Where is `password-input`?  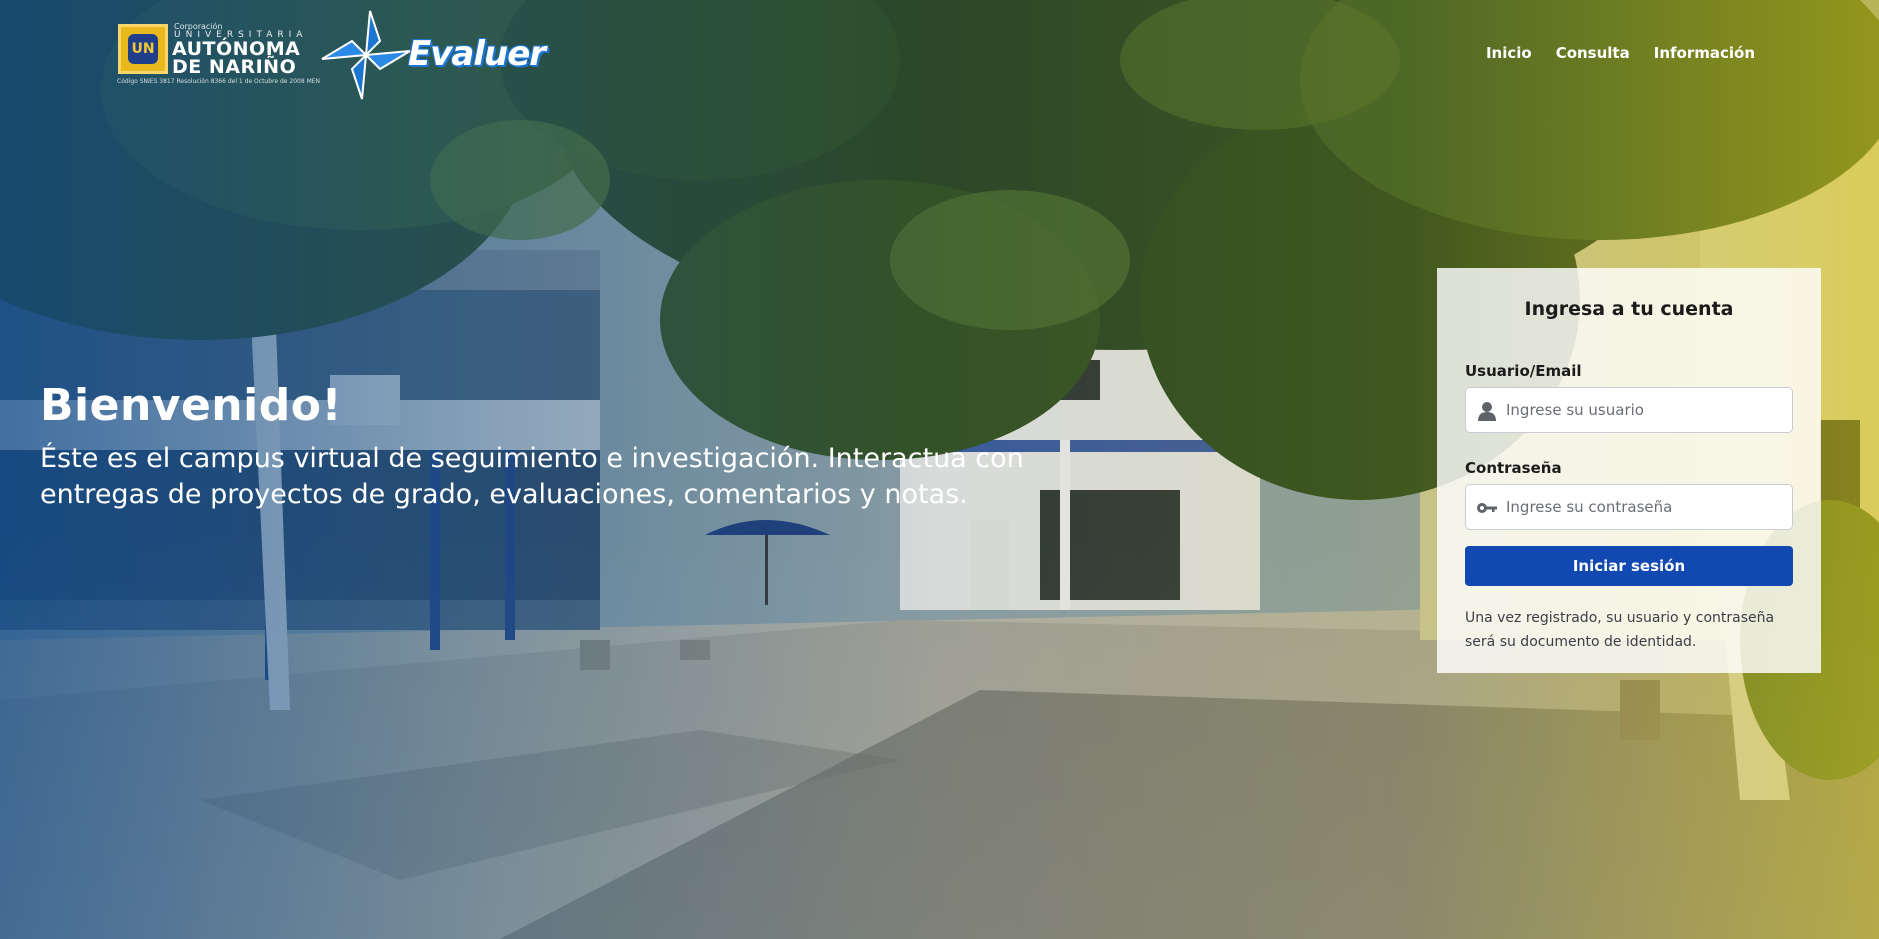 password-input is located at coordinates (1646, 507).